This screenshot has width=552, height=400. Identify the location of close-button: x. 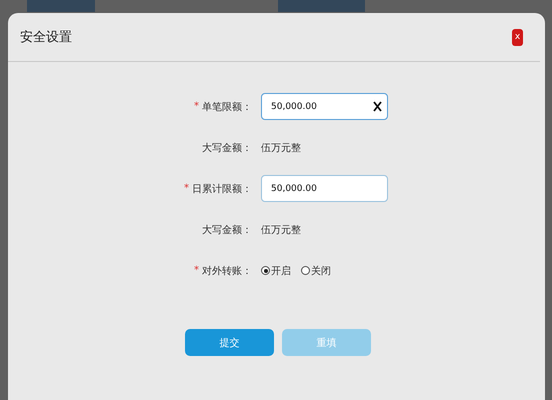
(517, 37).